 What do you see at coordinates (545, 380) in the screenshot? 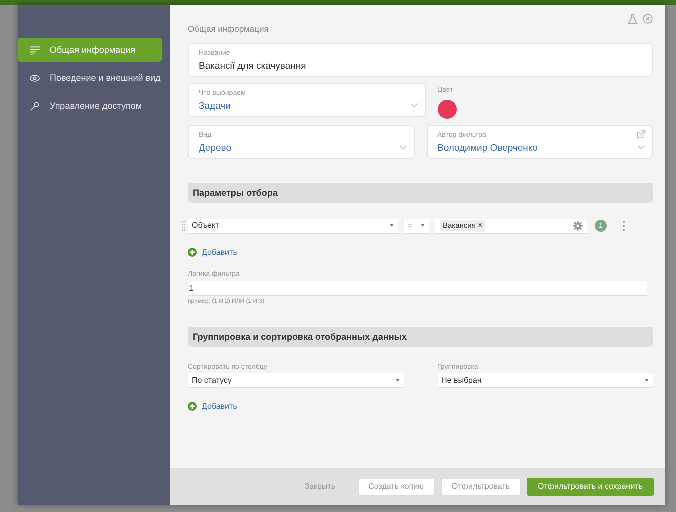
I see `group-select: Не выбран` at bounding box center [545, 380].